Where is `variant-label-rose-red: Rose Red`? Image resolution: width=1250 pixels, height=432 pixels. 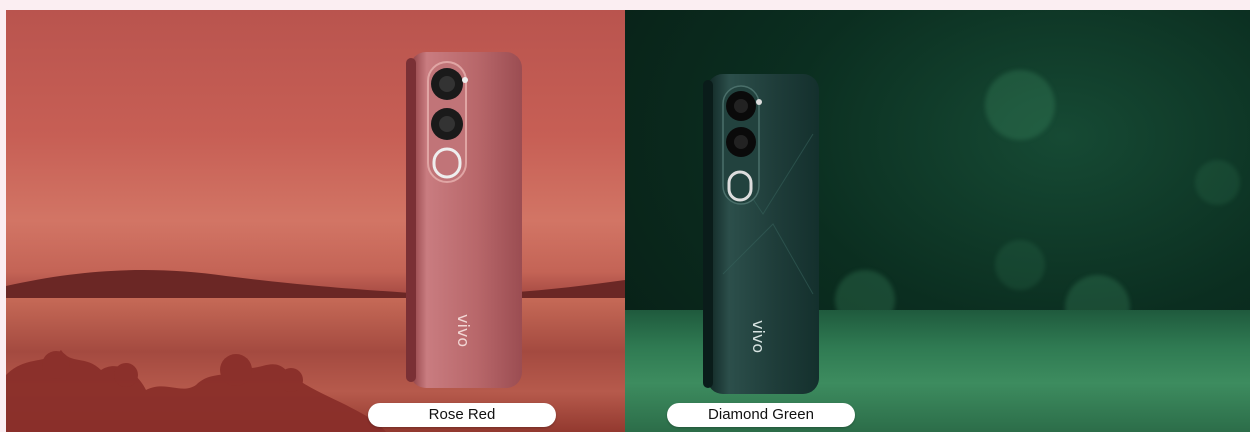
variant-label-rose-red: Rose Red is located at coordinates (462, 415).